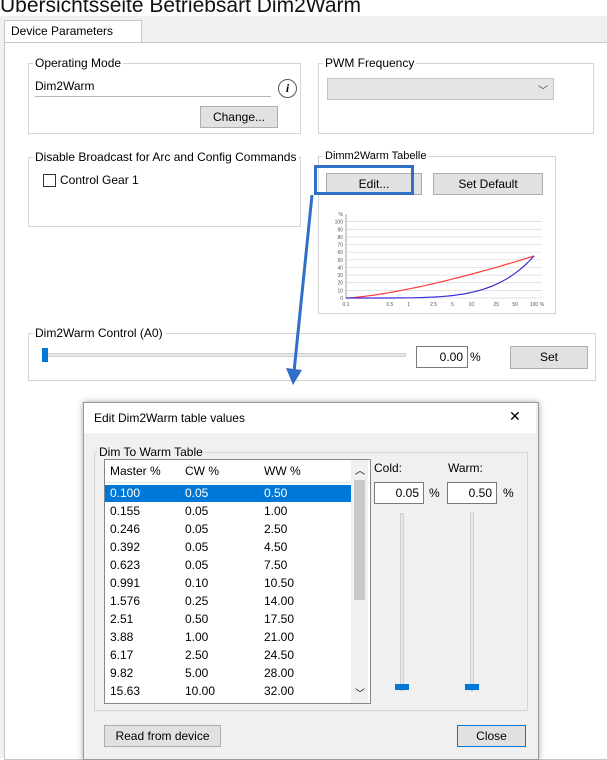 The height and width of the screenshot is (760, 607). I want to click on table-row: 0.623 0.05 7.50, so click(228, 565).